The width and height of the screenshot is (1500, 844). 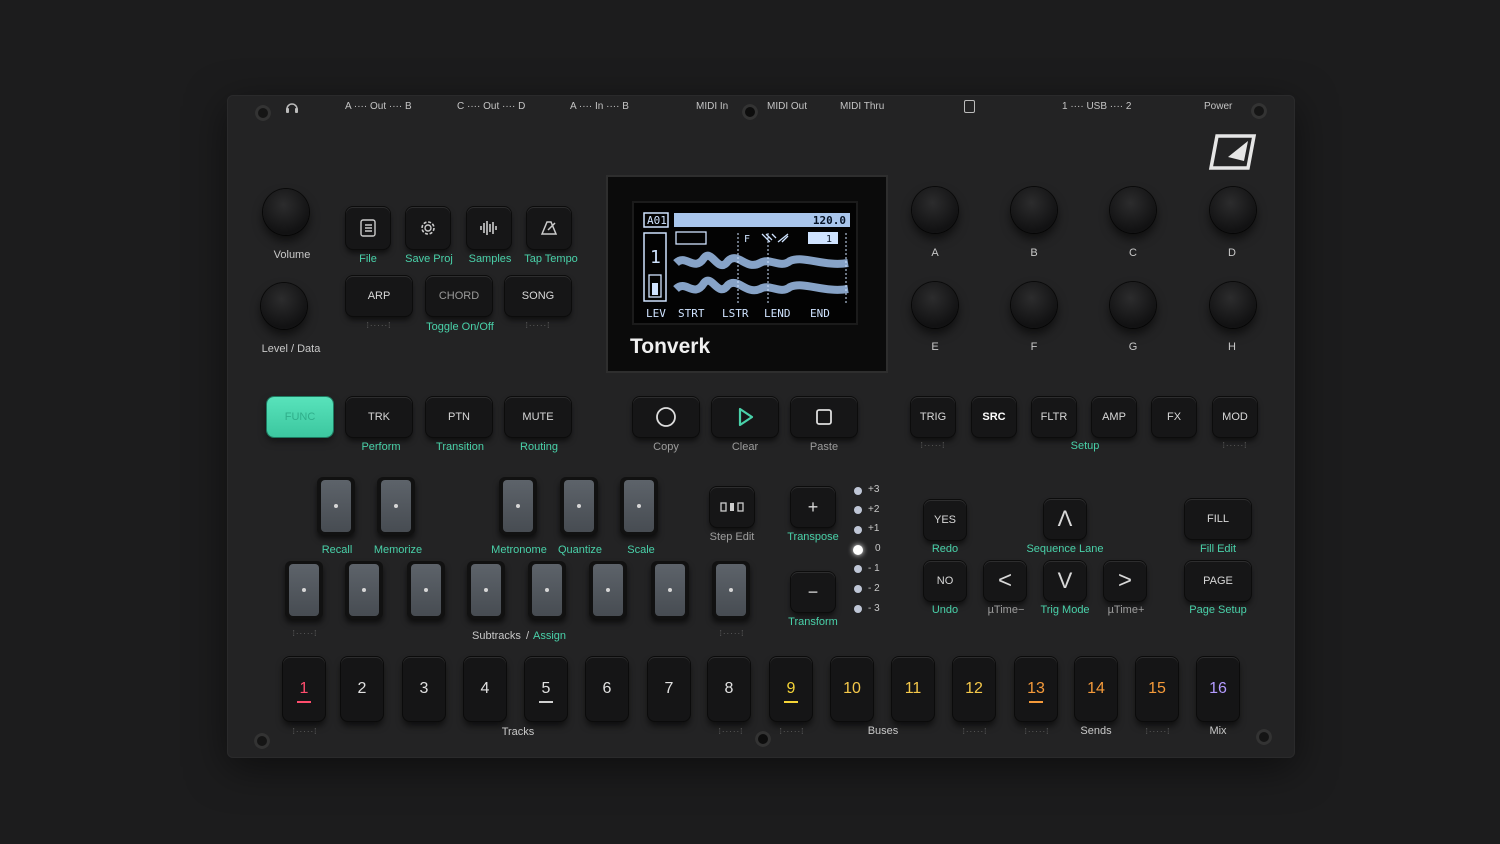 What do you see at coordinates (1037, 731) in the screenshot?
I see `send-13-shift-dots: ⁞·····⁞` at bounding box center [1037, 731].